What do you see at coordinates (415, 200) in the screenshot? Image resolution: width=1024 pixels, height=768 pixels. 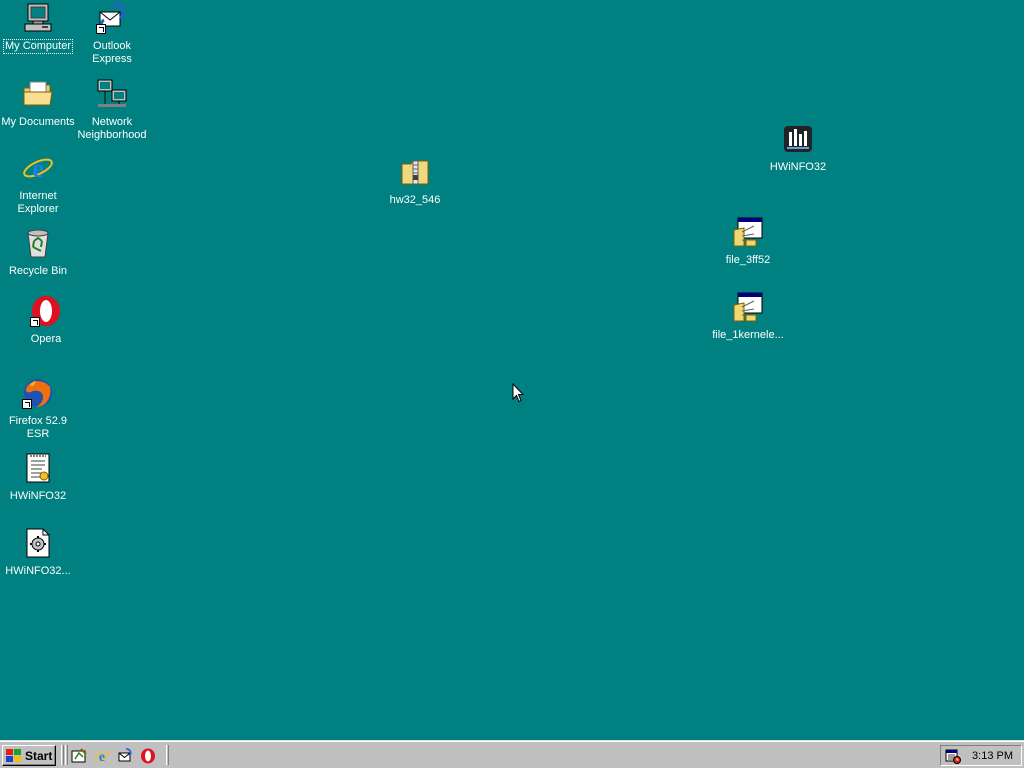 I see `icon-label: hw32_546` at bounding box center [415, 200].